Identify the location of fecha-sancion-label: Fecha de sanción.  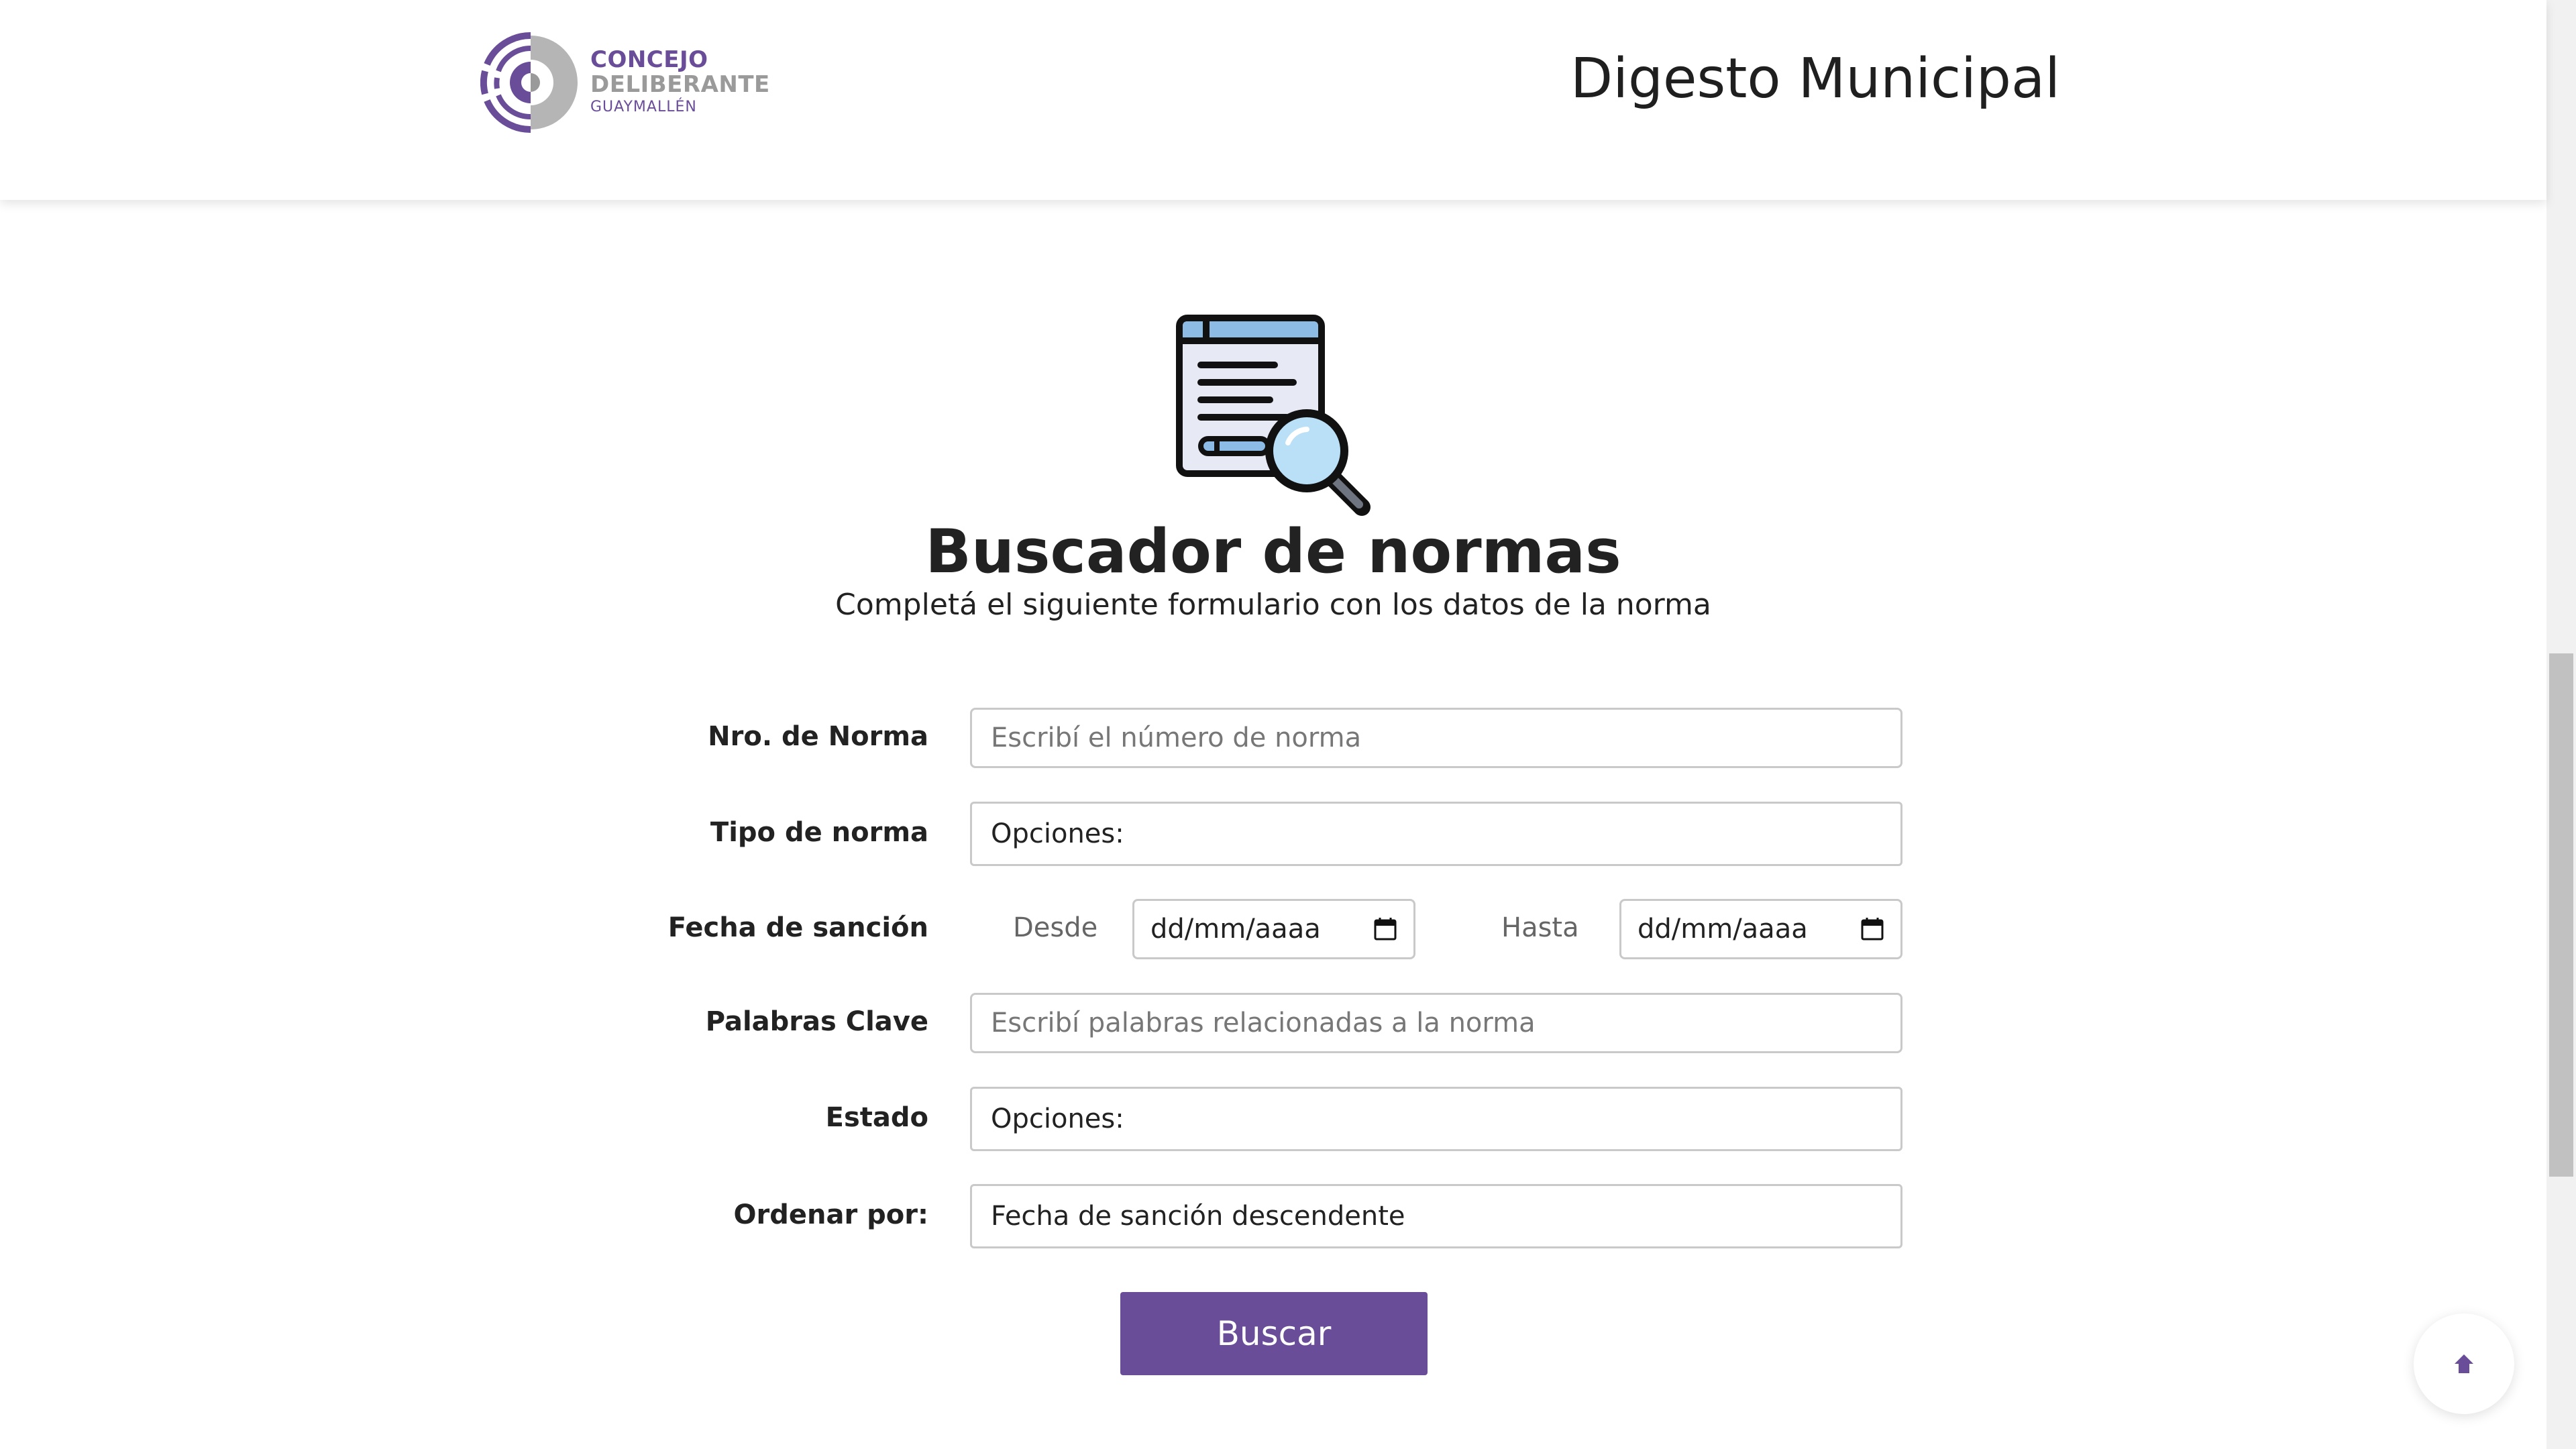
(797, 927).